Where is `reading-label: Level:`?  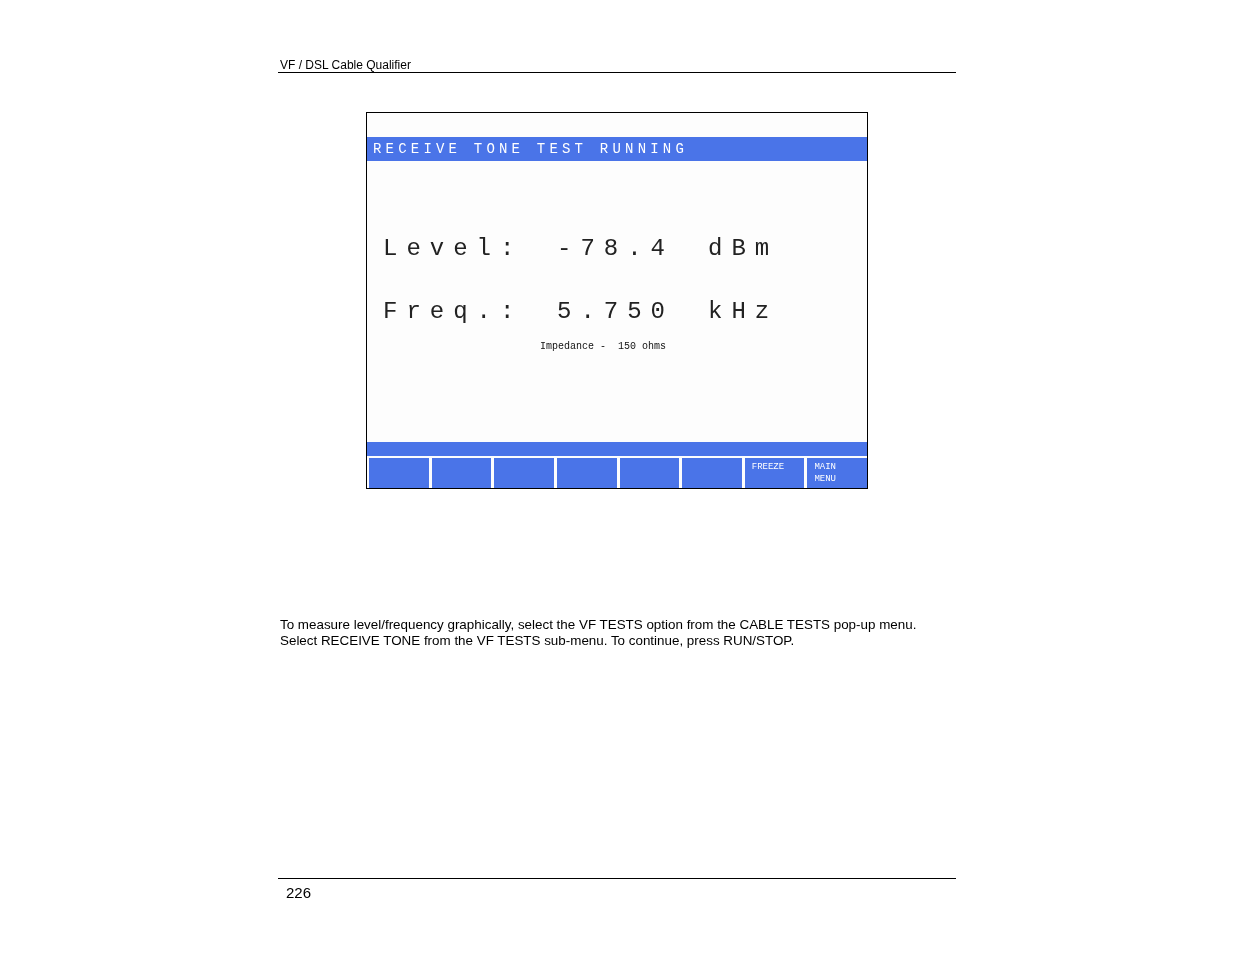
reading-label: Level: is located at coordinates (453, 248).